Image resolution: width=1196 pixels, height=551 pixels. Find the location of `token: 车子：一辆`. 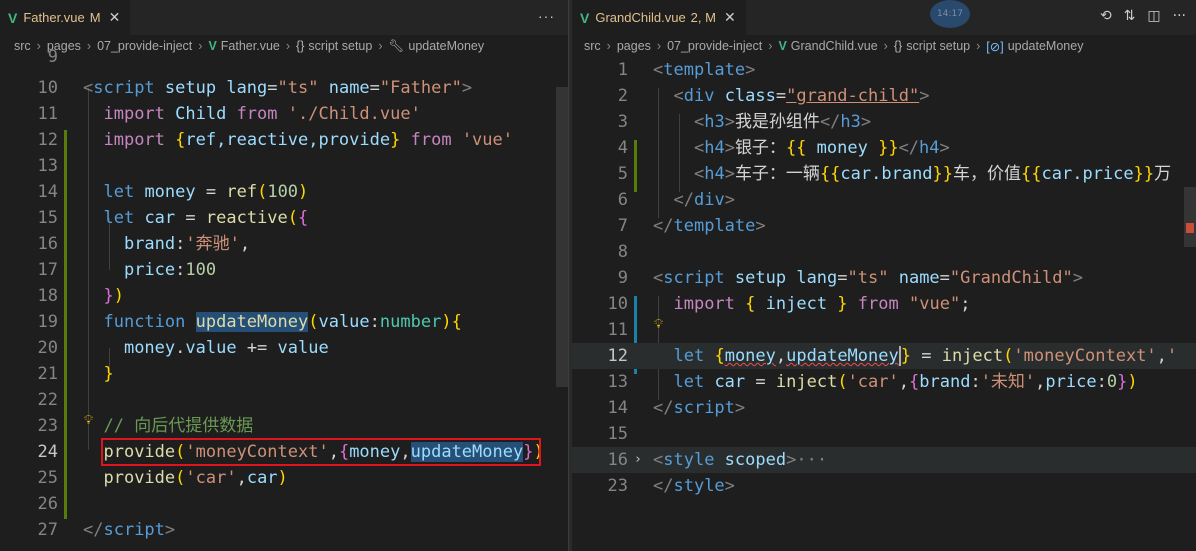

token: 车子：一辆 is located at coordinates (777, 174).